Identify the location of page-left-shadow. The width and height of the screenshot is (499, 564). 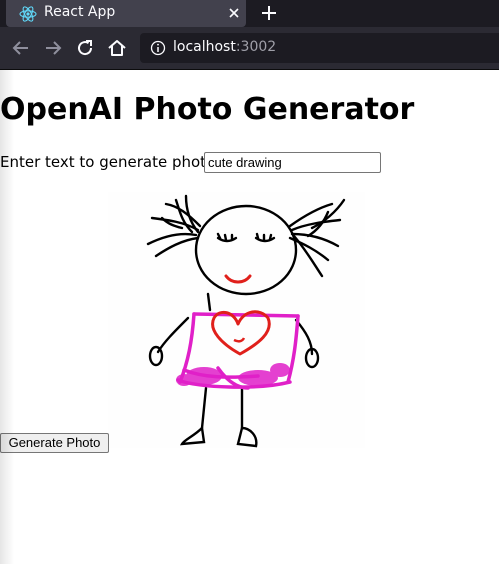
(7, 317).